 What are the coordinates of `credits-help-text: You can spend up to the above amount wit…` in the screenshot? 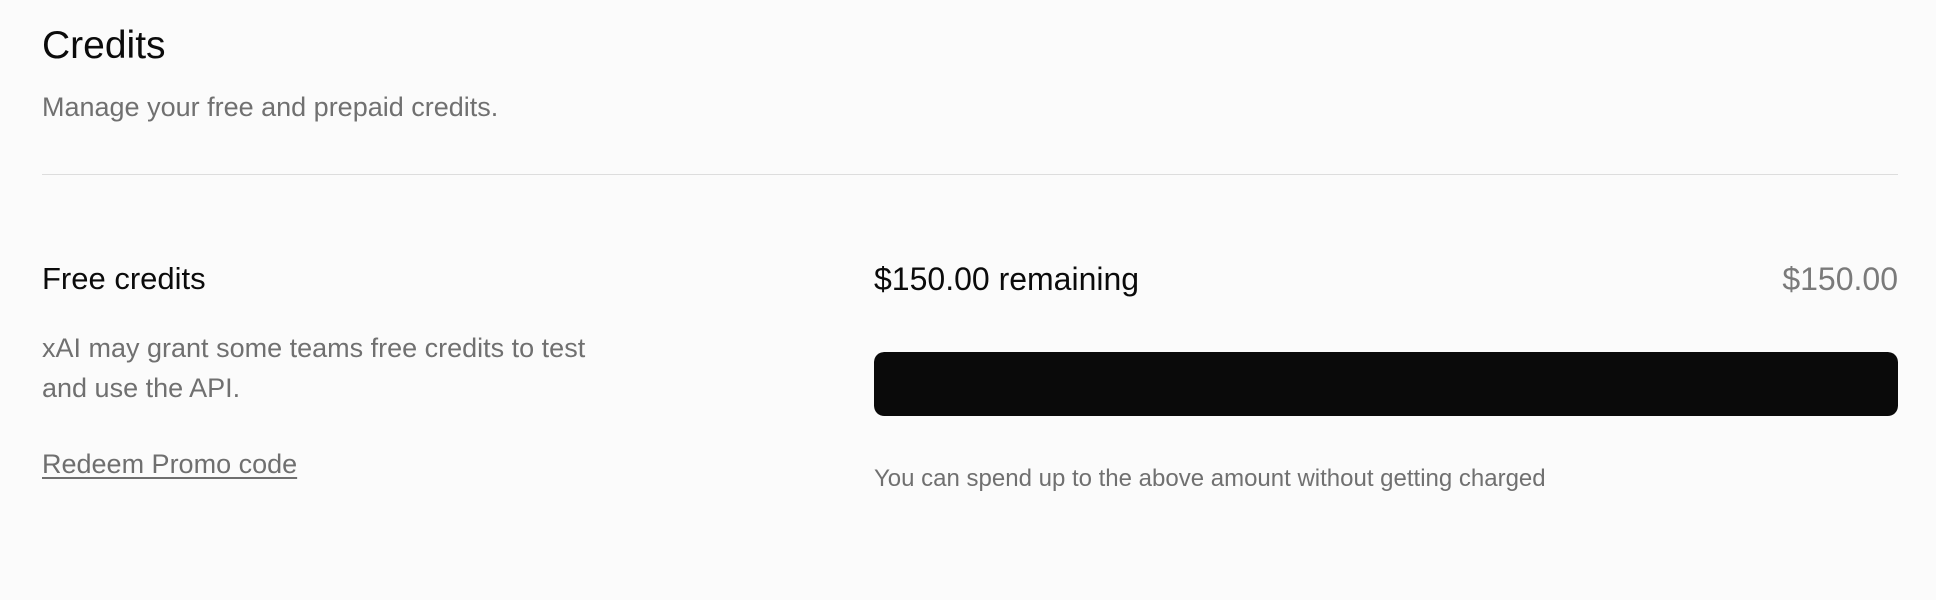 It's located at (1210, 478).